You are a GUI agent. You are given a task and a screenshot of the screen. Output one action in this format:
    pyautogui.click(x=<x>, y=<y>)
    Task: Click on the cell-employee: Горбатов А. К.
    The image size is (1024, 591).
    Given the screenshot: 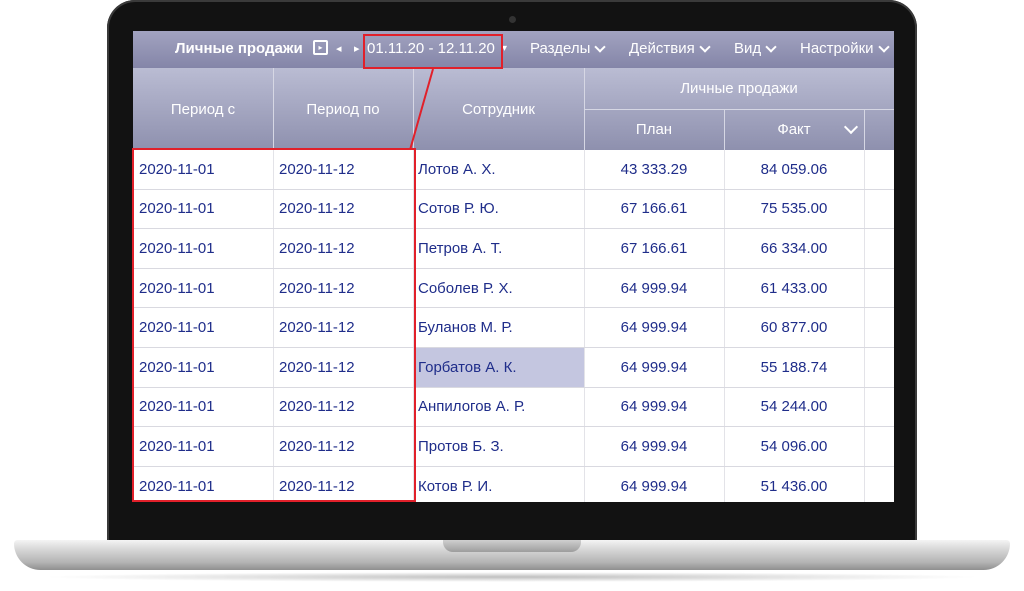 What is the action you would take?
    pyautogui.click(x=500, y=367)
    